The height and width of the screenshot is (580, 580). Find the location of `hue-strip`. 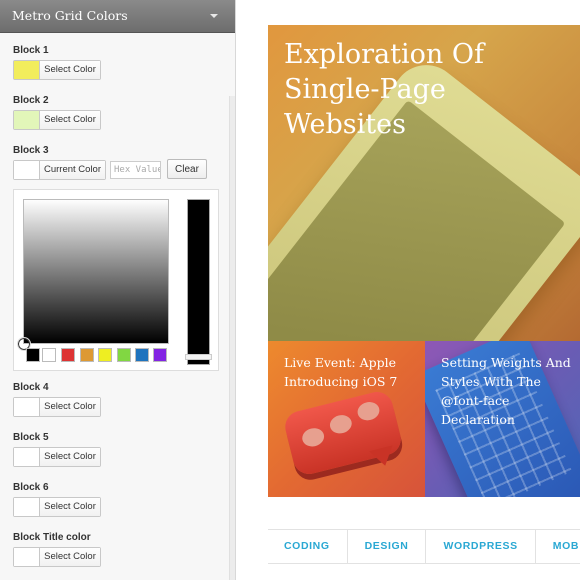

hue-strip is located at coordinates (198, 282).